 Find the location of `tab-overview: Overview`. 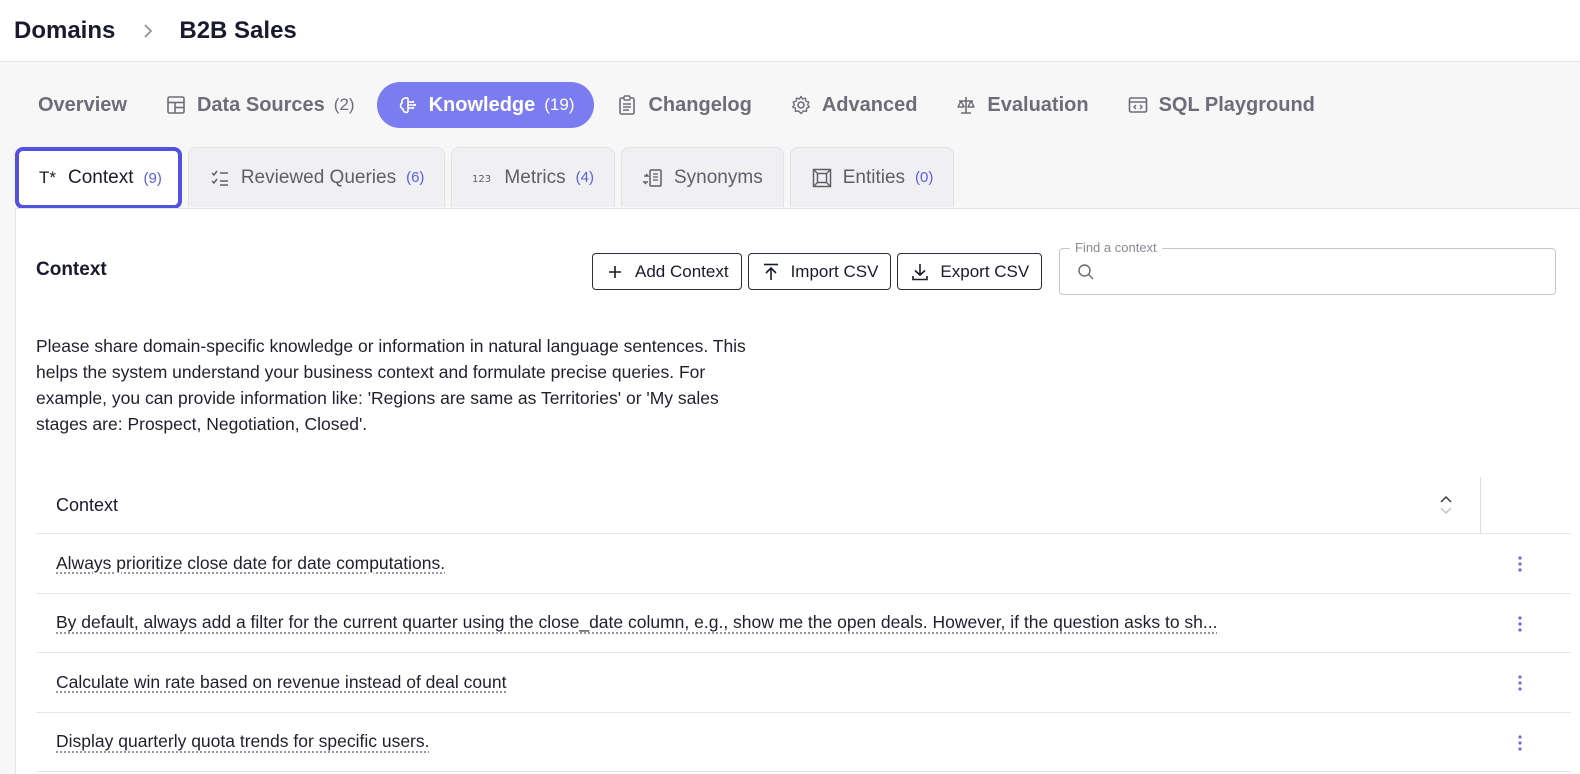

tab-overview: Overview is located at coordinates (82, 105).